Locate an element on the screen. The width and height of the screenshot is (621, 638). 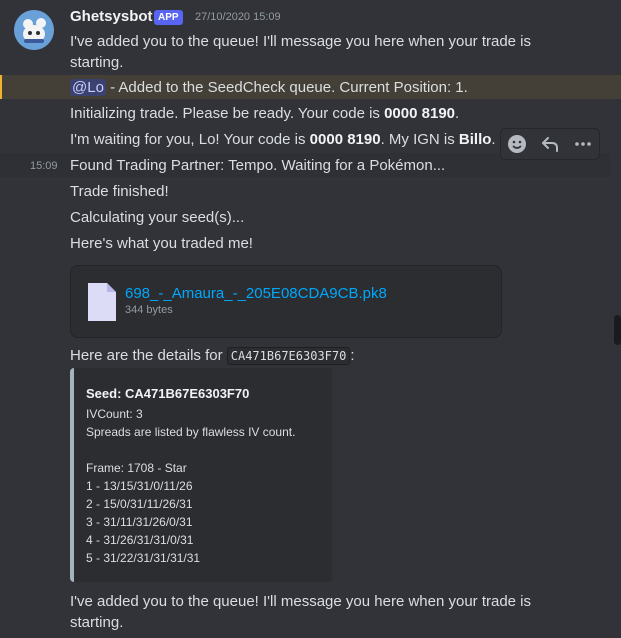
wait-end: . is located at coordinates (493, 139).